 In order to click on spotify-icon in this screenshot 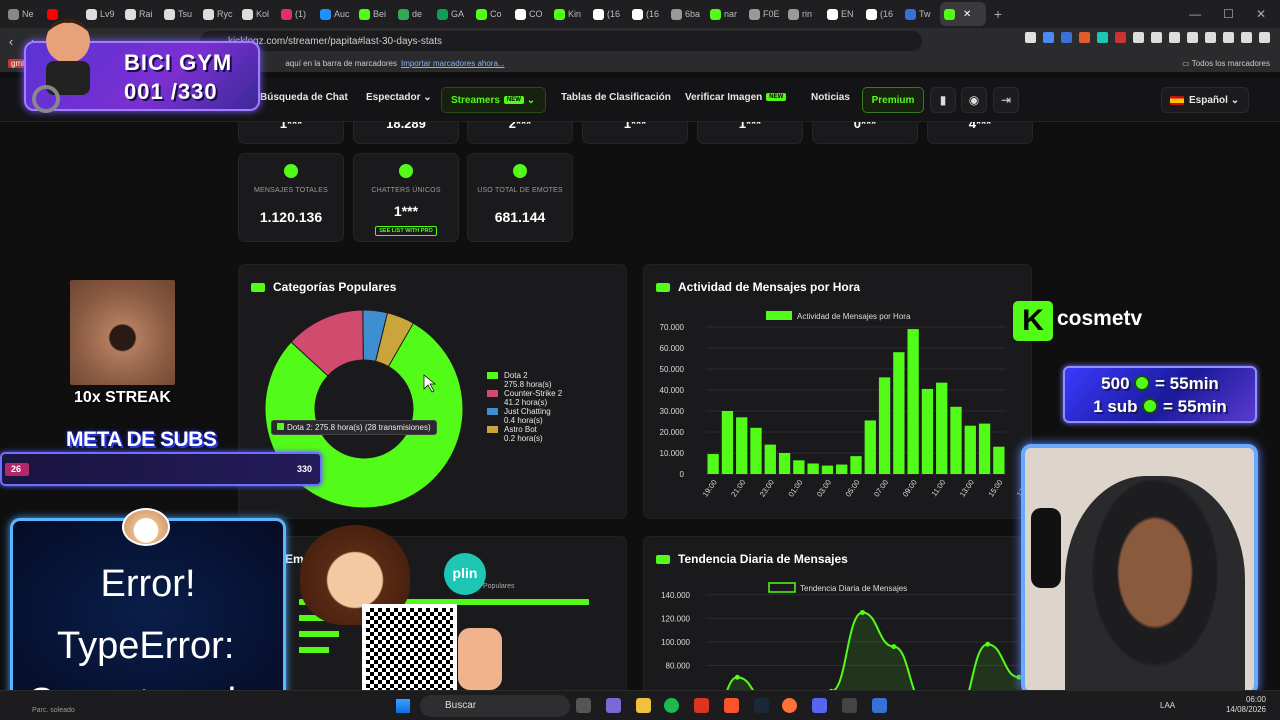, I will do `click(671, 705)`.